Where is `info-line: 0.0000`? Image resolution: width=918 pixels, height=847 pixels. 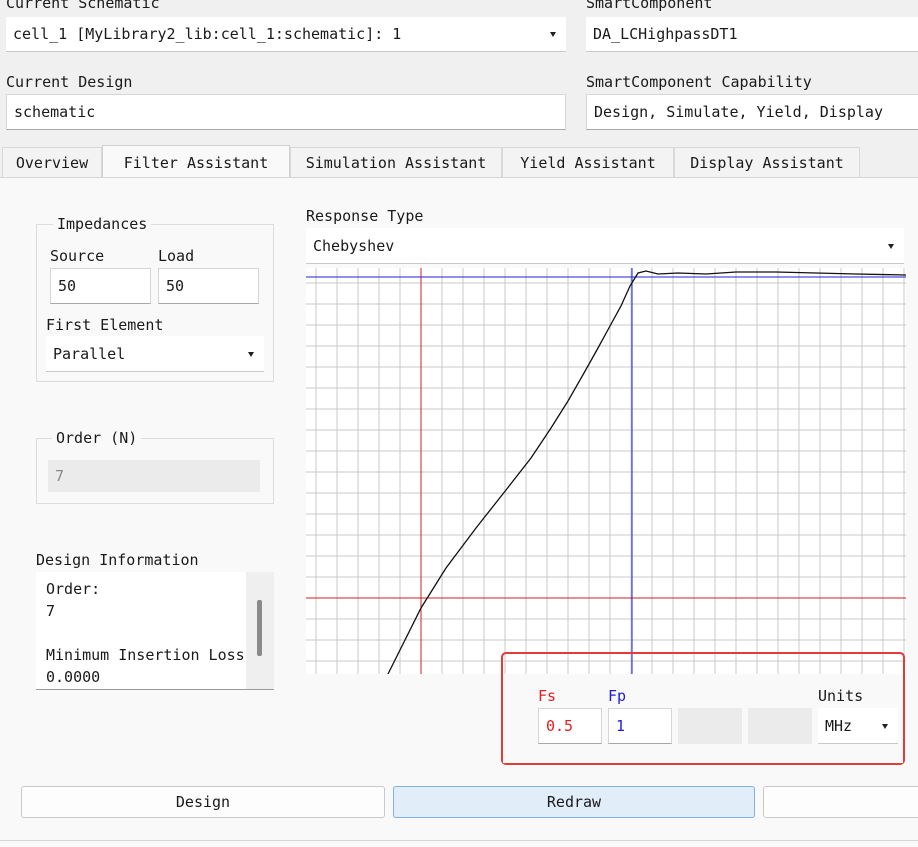 info-line: 0.0000 is located at coordinates (73, 677).